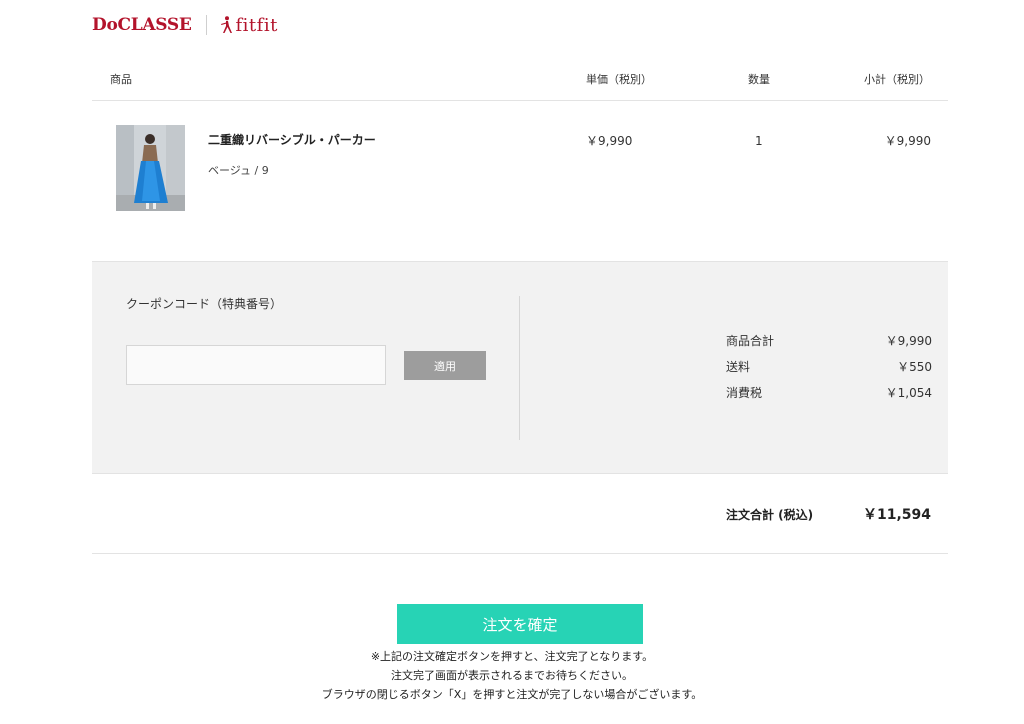 Image resolution: width=1024 pixels, height=724 pixels. What do you see at coordinates (121, 79) in the screenshot?
I see `column-header-product: 商品` at bounding box center [121, 79].